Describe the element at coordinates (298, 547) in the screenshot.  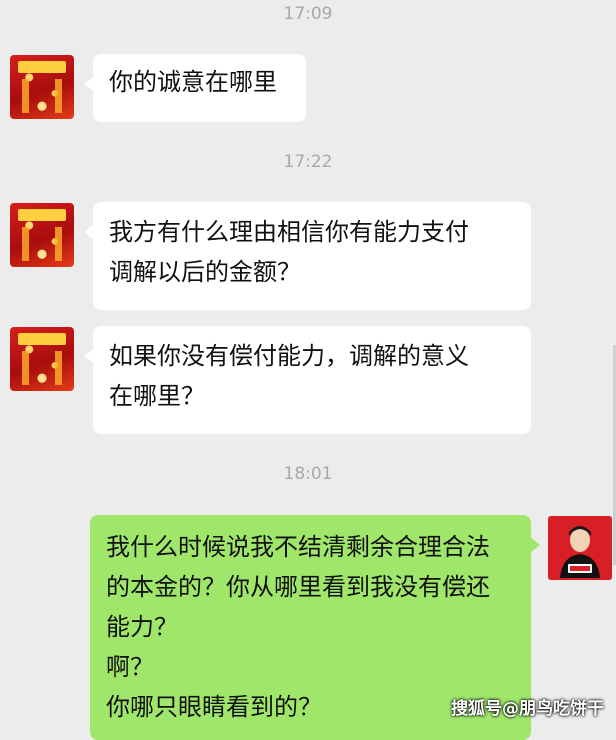
I see `message-text: 我什么时候说我不结清剩余合理合法` at that location.